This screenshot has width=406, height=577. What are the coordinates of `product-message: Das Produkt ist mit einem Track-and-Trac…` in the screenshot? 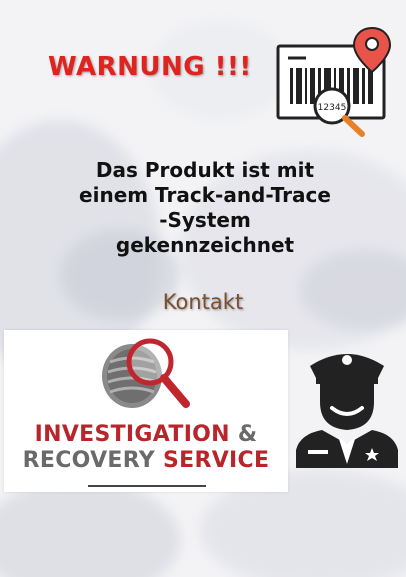 It's located at (205, 208).